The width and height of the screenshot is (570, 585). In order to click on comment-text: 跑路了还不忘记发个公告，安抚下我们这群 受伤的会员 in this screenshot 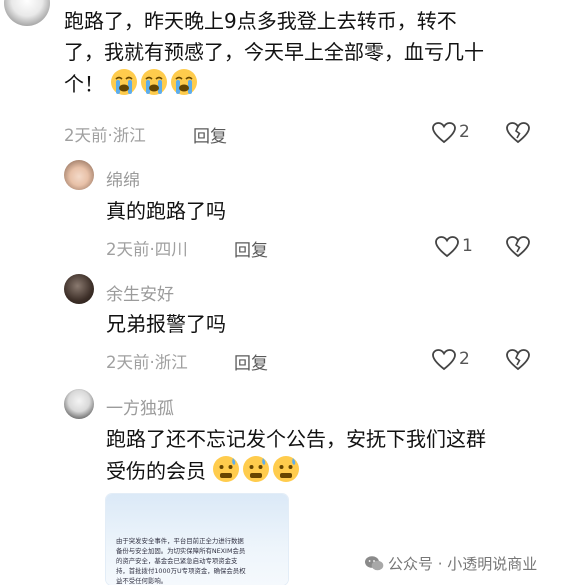, I will do `click(336, 458)`.